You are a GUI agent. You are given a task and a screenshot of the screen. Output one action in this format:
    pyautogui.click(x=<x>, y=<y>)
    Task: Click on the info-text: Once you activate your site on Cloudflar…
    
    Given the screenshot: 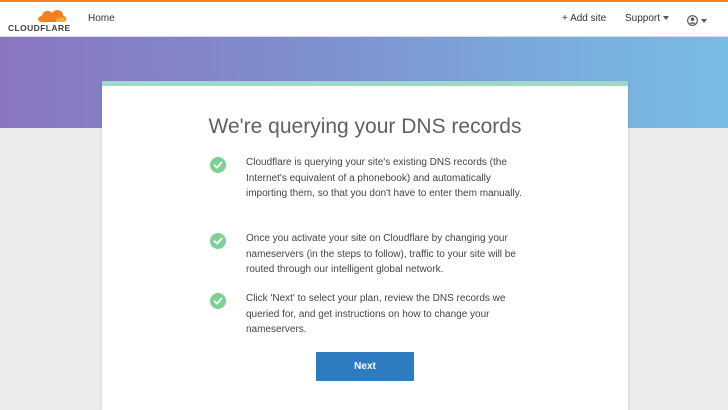 What is the action you would take?
    pyautogui.click(x=381, y=254)
    